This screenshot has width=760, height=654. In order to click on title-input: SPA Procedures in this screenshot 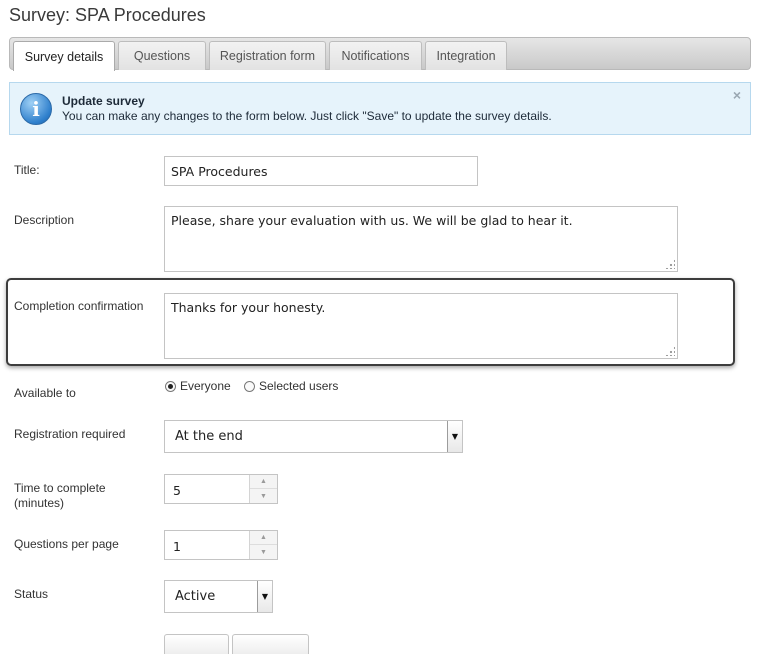, I will do `click(321, 171)`.